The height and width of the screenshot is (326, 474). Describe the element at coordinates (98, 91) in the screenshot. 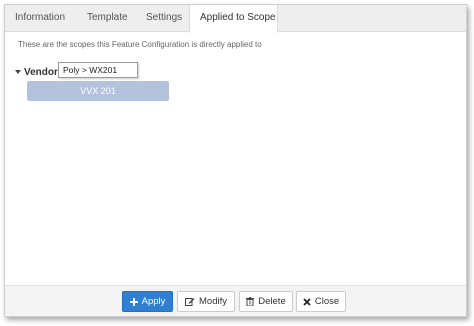

I see `scope-item-vvx201: VVX 201` at that location.